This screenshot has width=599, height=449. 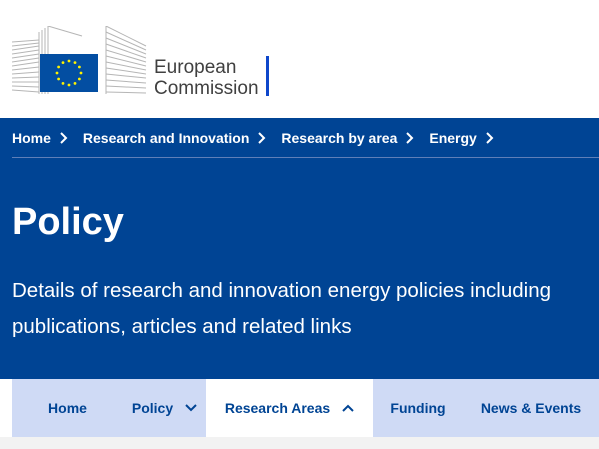 I want to click on breadcrumb-item-home: Home, so click(x=40, y=138).